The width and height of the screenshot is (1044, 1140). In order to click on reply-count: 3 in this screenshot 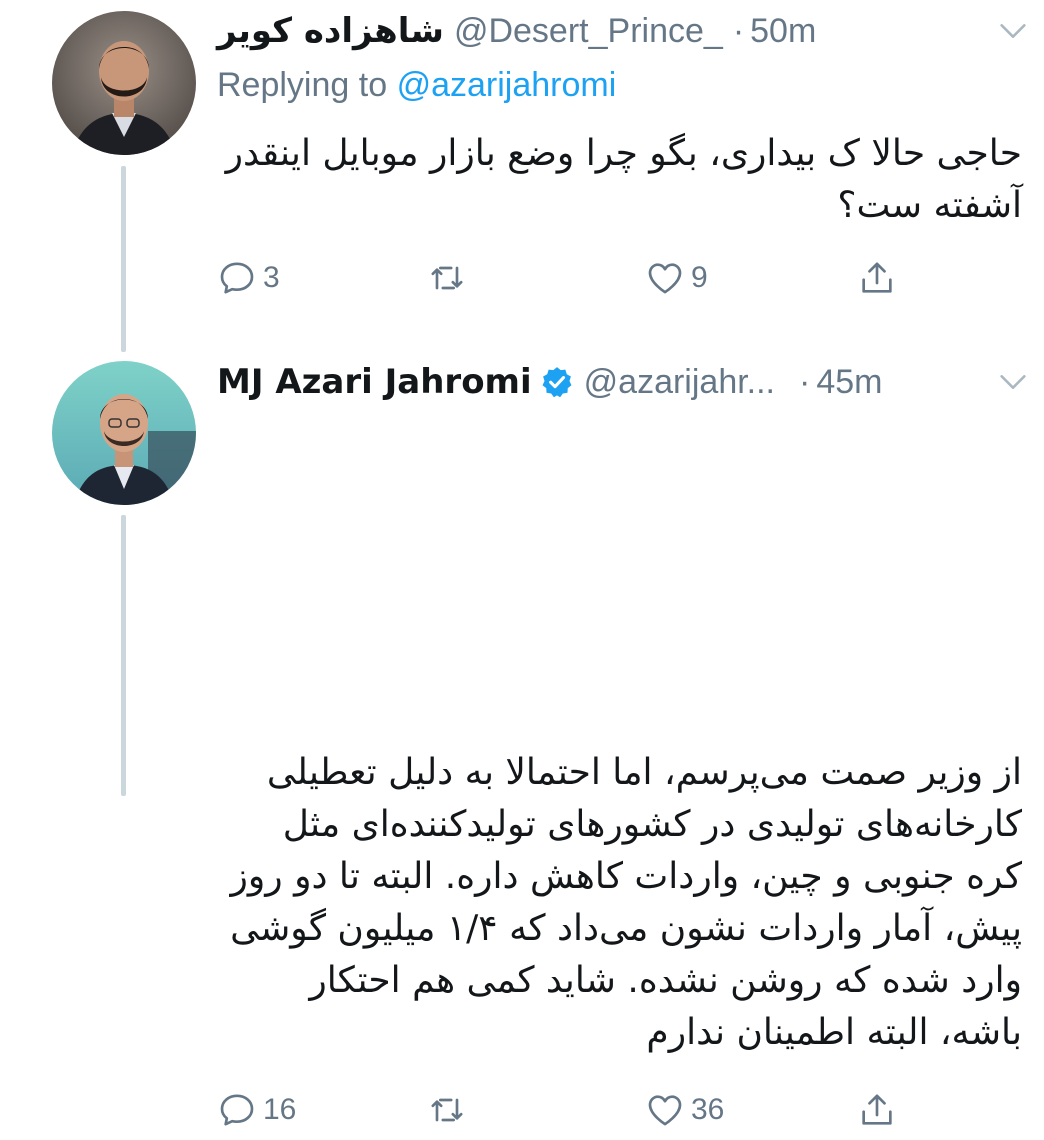, I will do `click(271, 277)`.